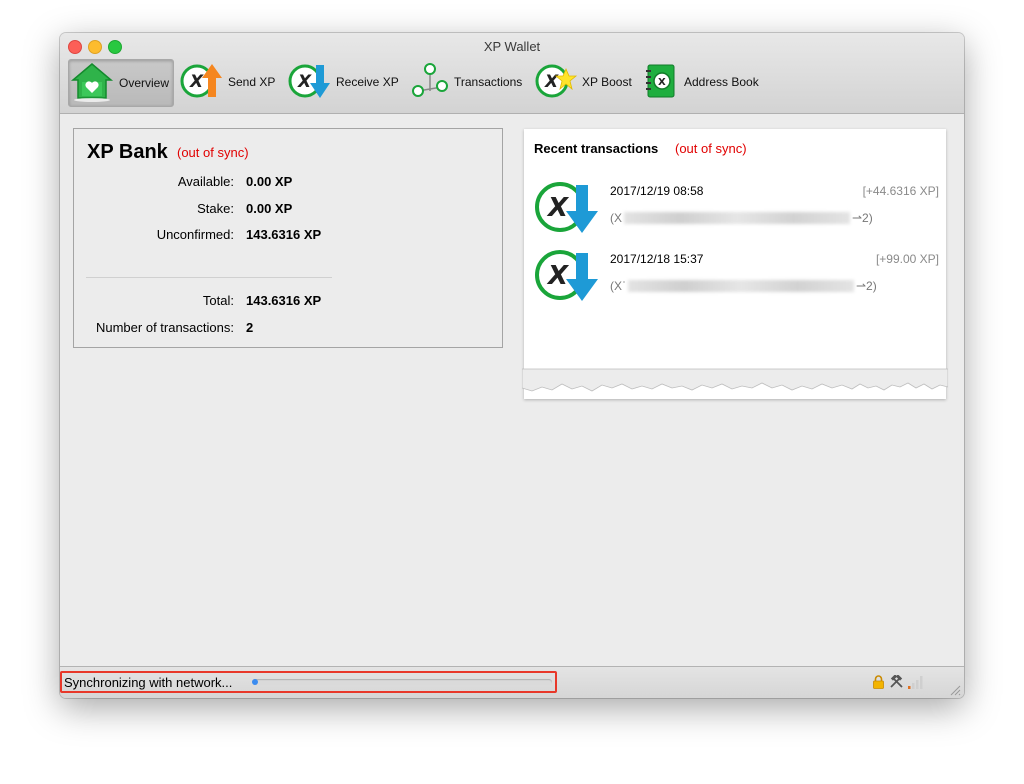 The width and height of the screenshot is (1024, 784). Describe the element at coordinates (488, 82) in the screenshot. I see `transactions-label: Transactions` at that location.